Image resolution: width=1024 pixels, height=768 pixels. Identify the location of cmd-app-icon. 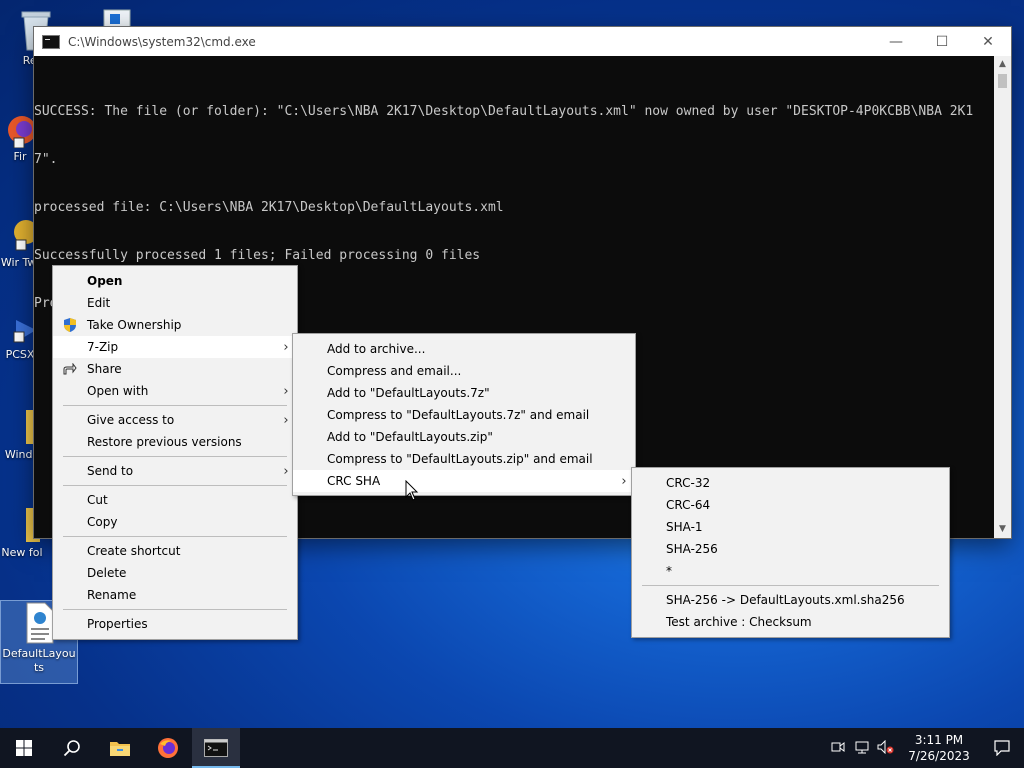
(51, 41).